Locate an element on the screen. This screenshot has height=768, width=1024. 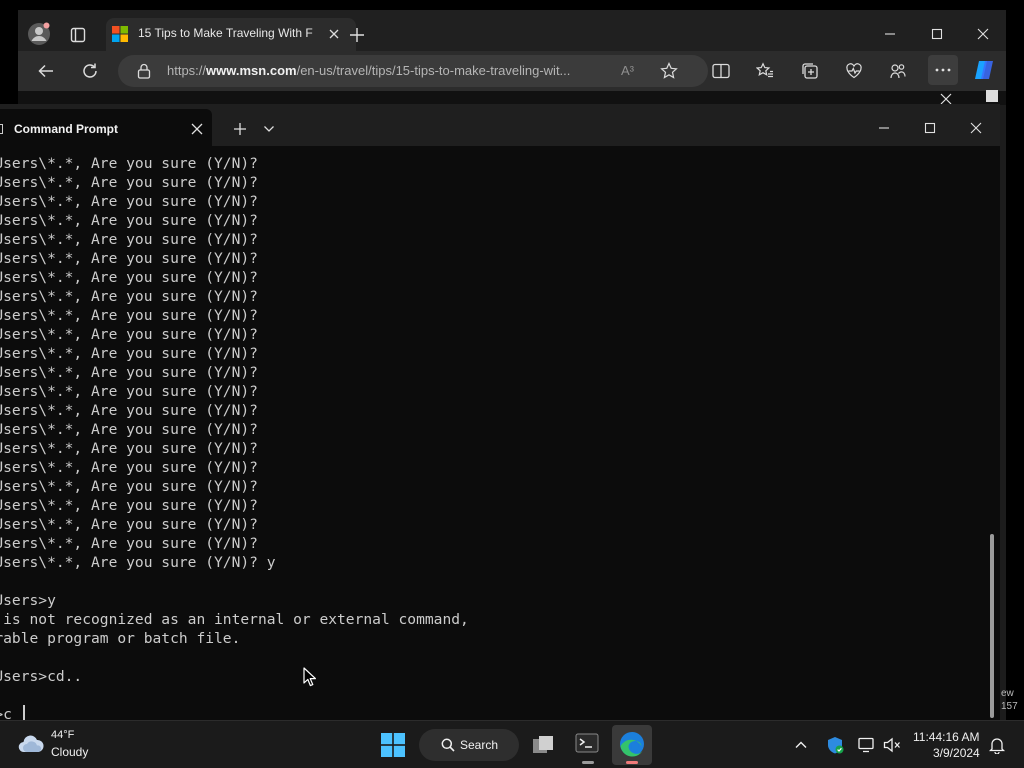
terminal-close-icon is located at coordinates (976, 128).